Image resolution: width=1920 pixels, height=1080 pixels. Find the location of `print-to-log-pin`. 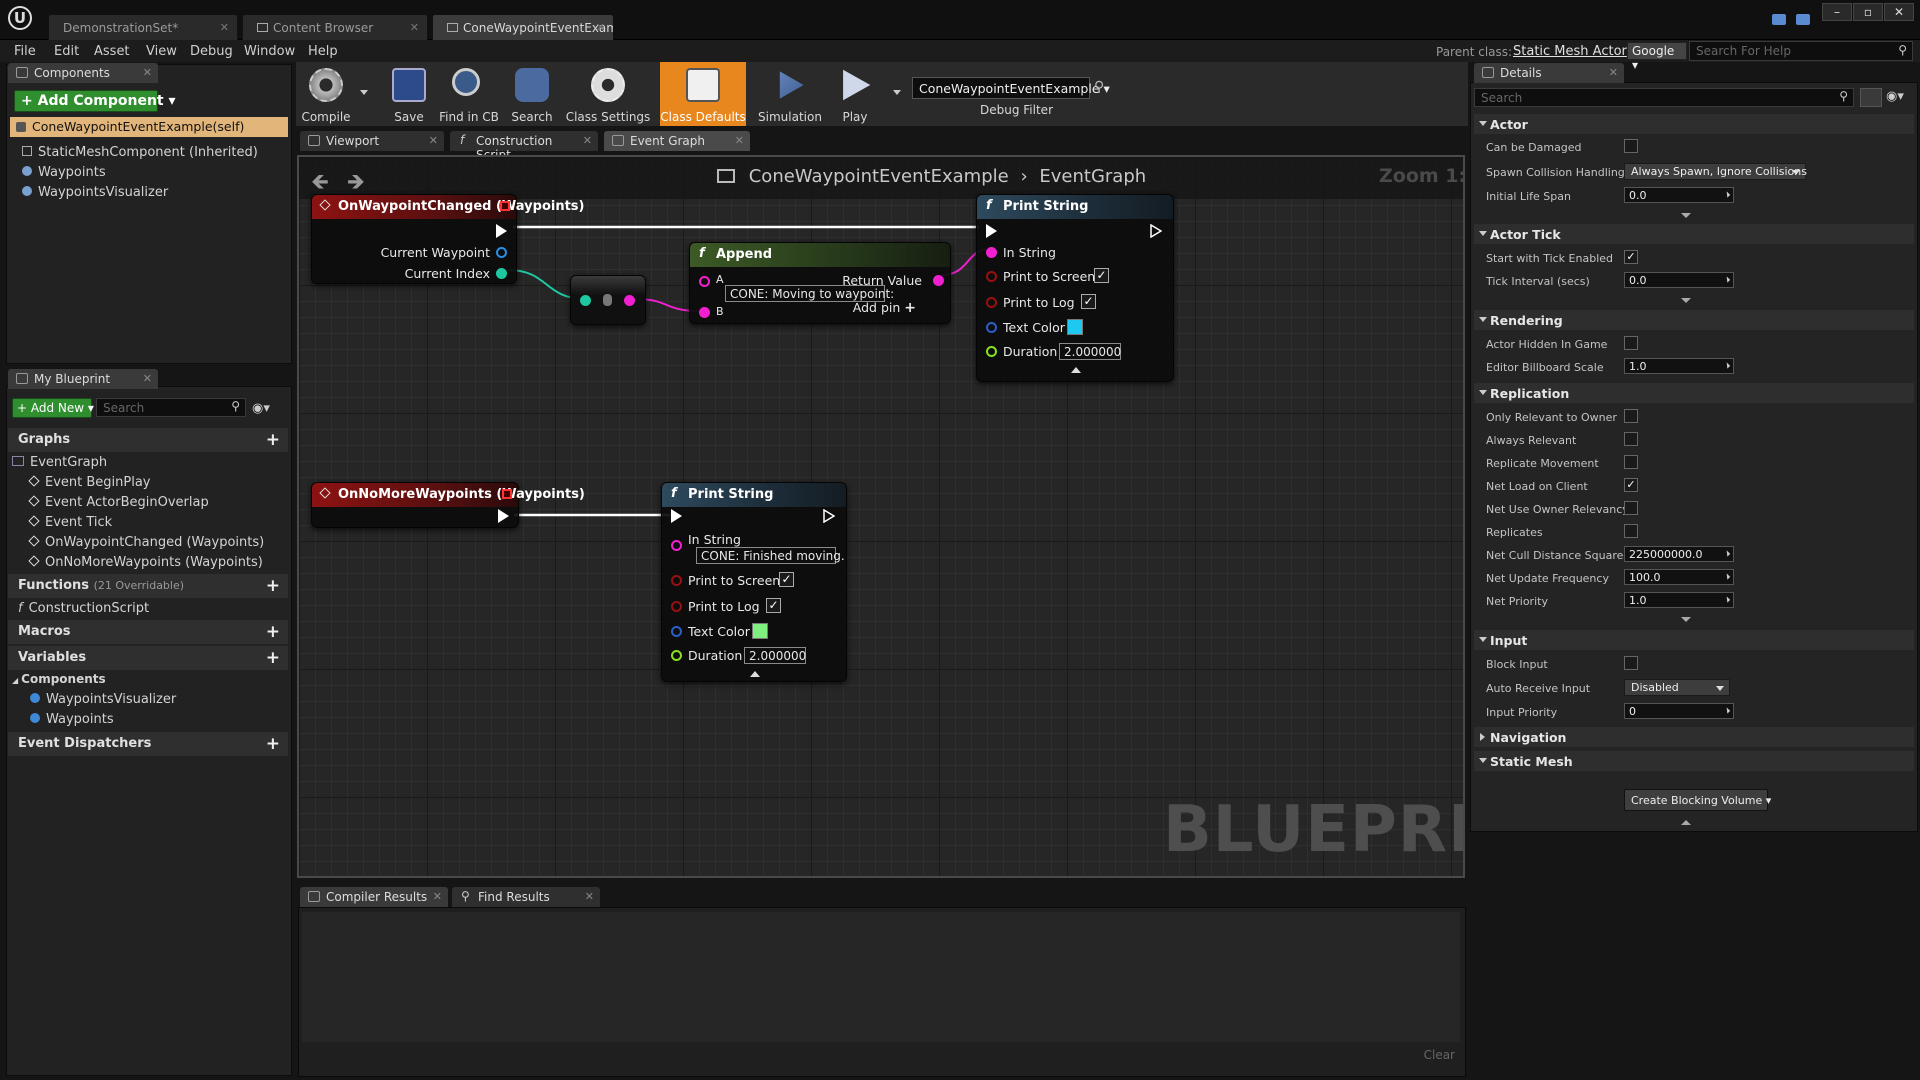

print-to-log-pin is located at coordinates (676, 606).